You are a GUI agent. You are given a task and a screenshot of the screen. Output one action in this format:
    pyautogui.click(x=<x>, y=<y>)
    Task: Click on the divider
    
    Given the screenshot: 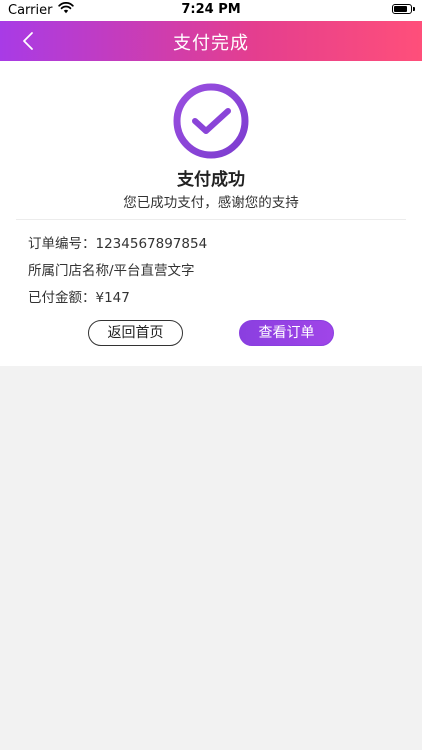 What is the action you would take?
    pyautogui.click(x=211, y=219)
    